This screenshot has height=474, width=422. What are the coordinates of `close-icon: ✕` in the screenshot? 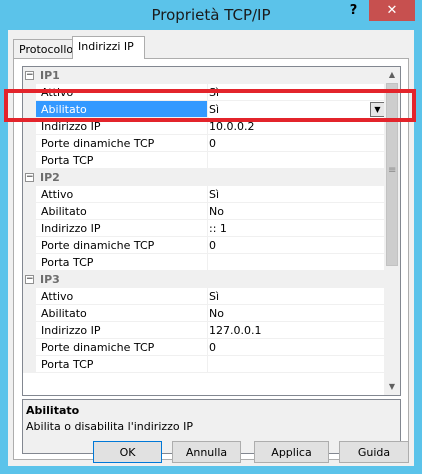 It's located at (392, 10).